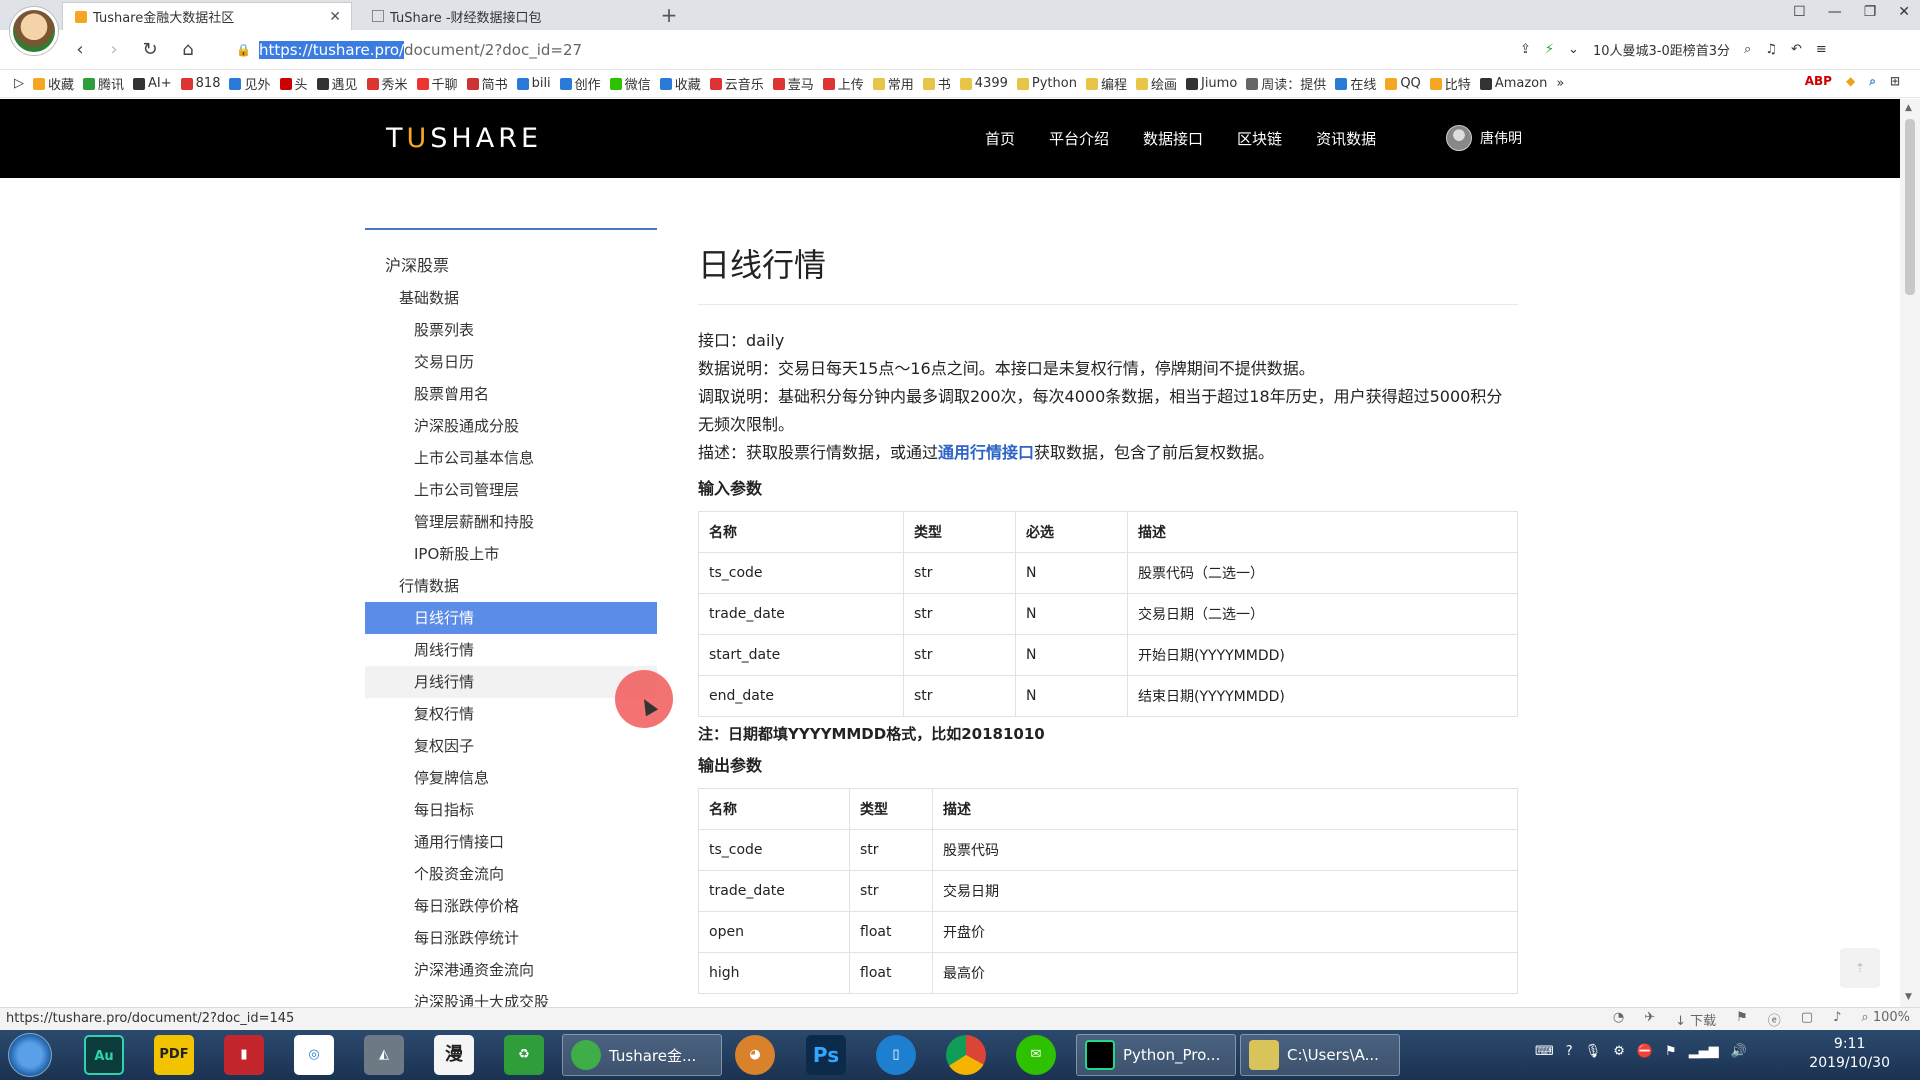 The width and height of the screenshot is (1920, 1080). I want to click on flag-tray-icon: ⚑, so click(1671, 1051).